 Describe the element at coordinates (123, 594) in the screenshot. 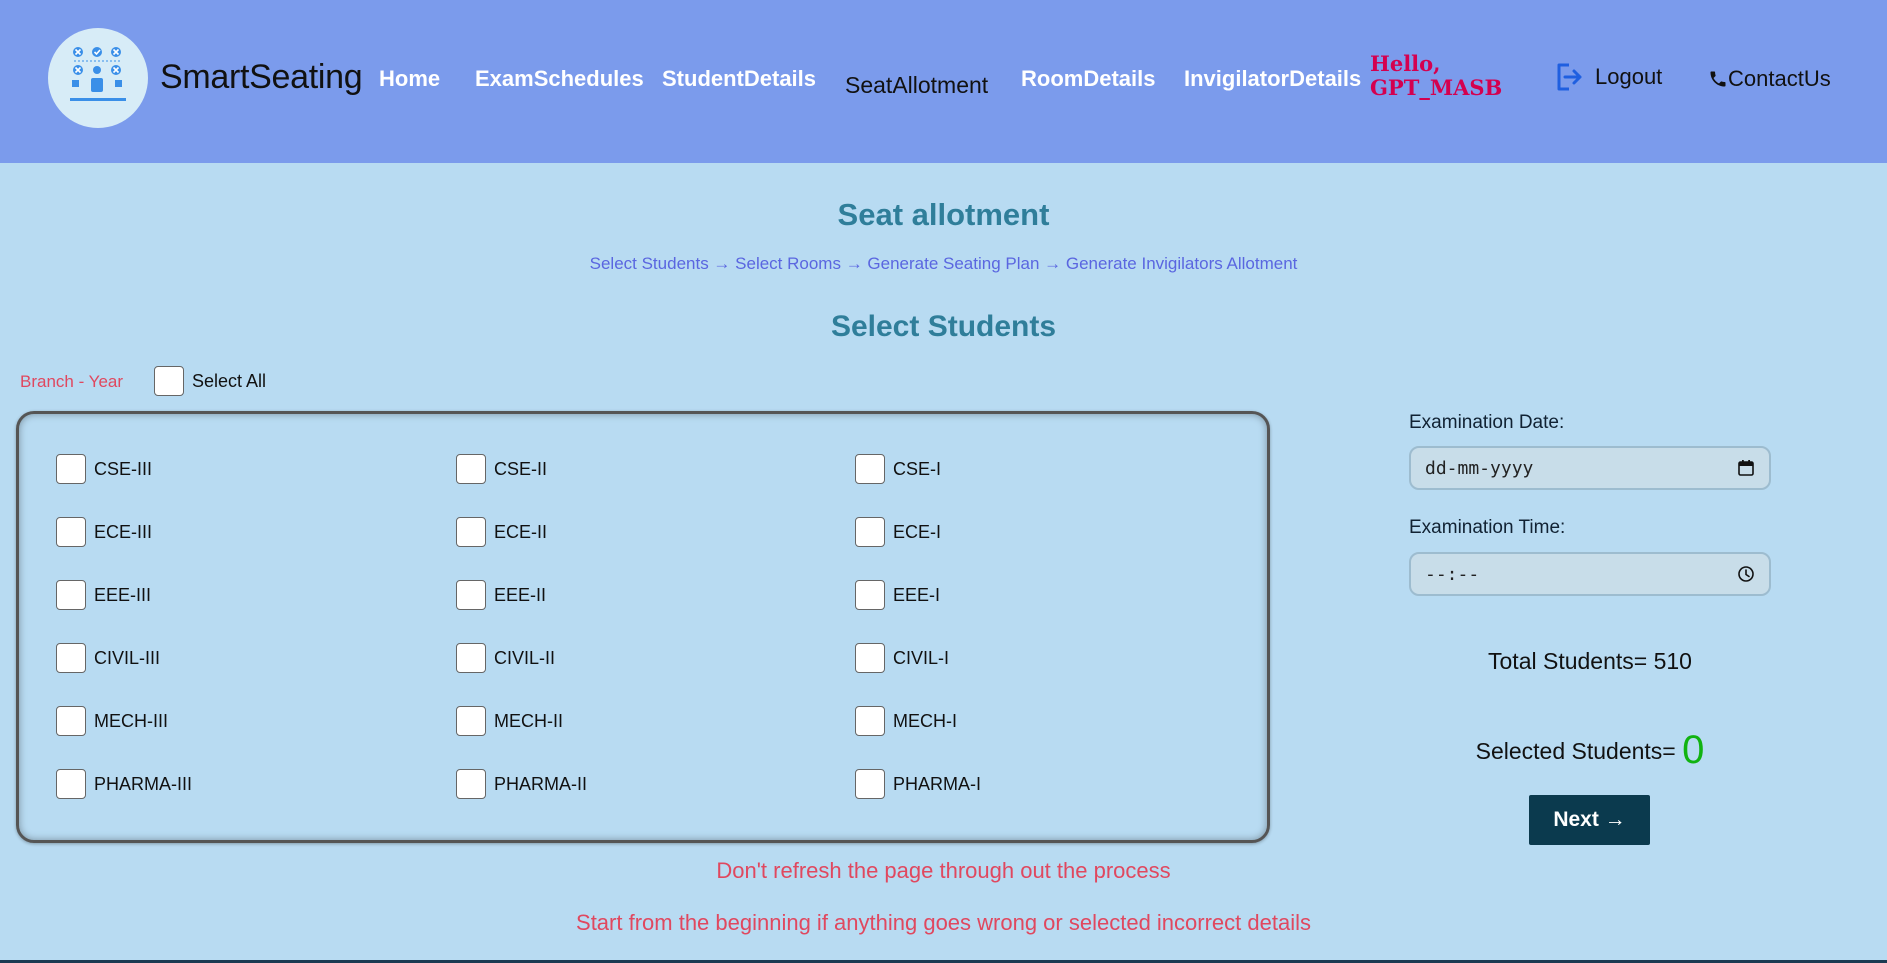

I see `option-label: EEE-III` at that location.